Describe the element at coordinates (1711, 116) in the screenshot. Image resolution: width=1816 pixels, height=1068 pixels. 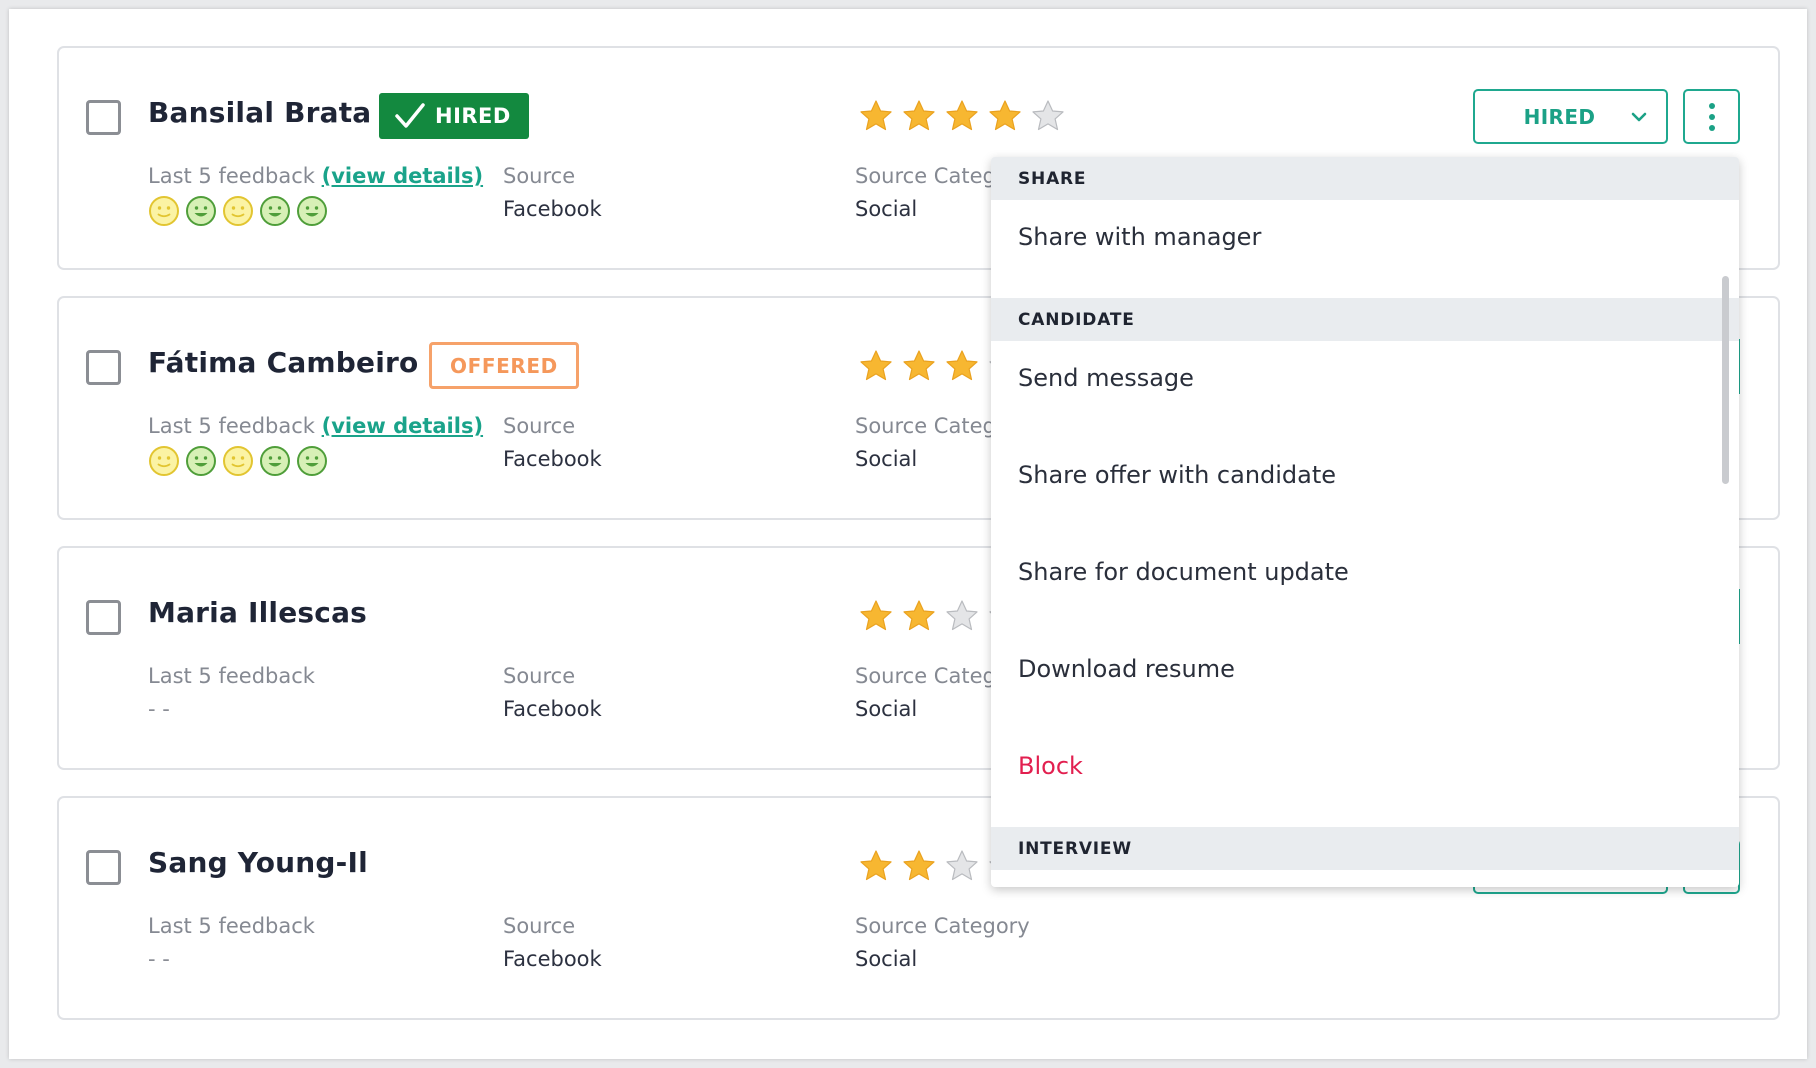
I see `more-options-button` at that location.